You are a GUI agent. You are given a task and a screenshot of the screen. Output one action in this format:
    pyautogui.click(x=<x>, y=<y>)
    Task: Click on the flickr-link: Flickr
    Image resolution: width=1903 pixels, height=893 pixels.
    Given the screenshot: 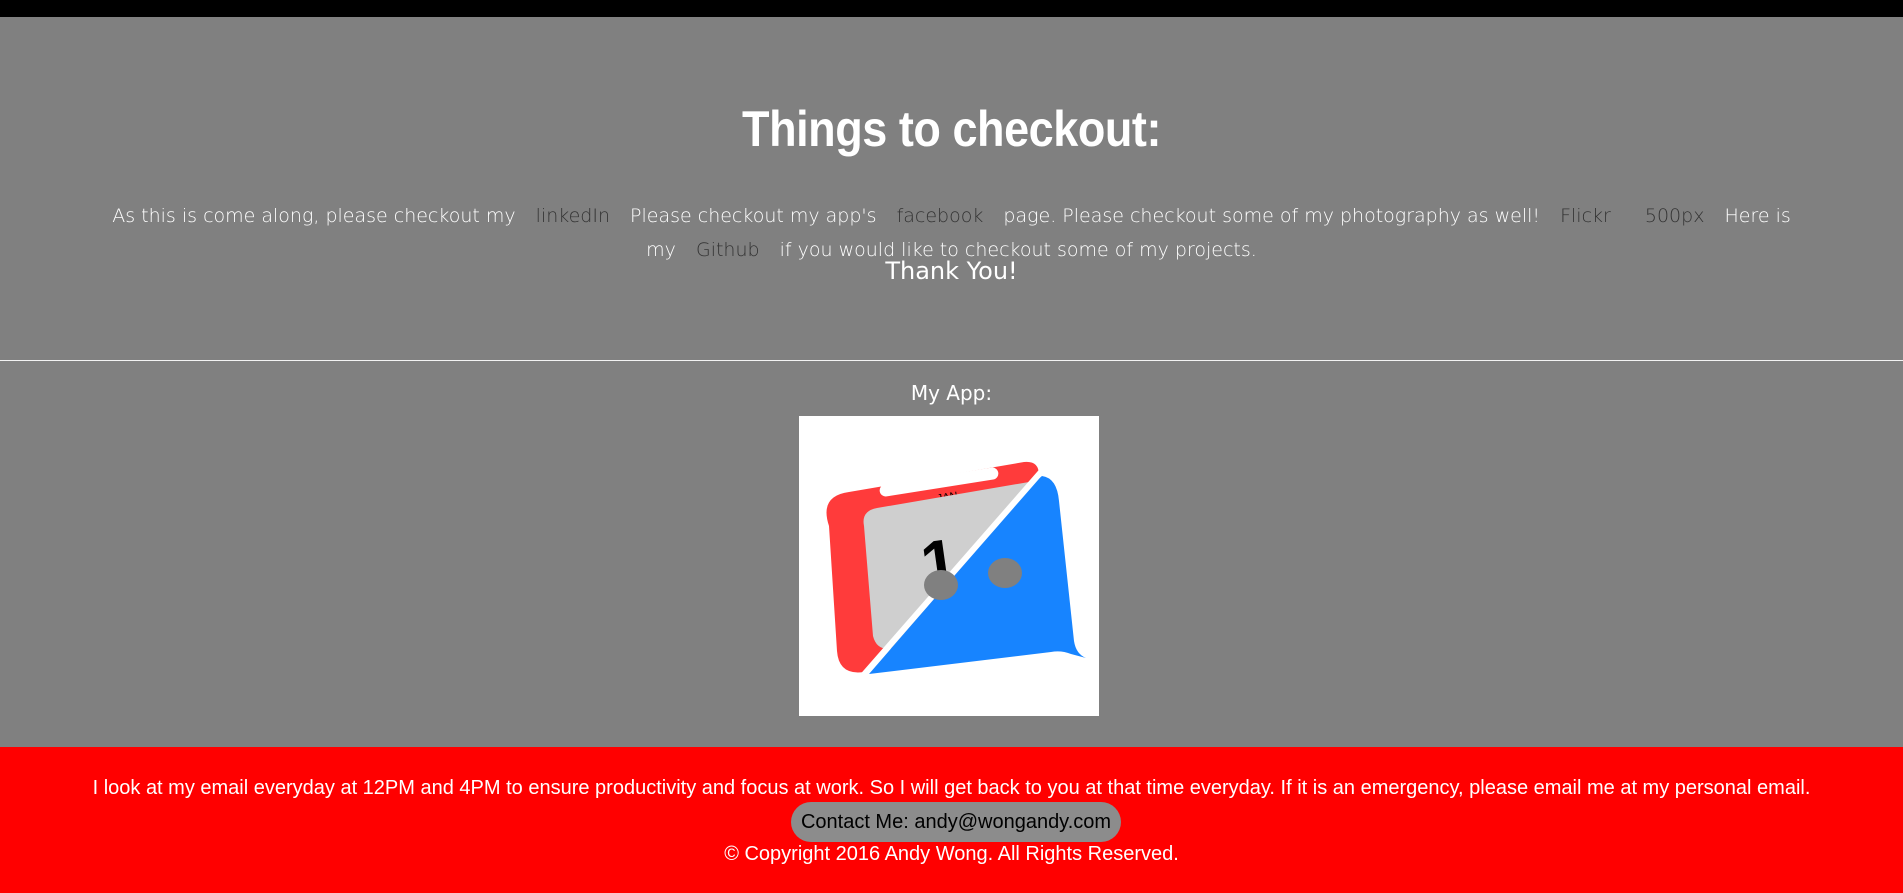 What is the action you would take?
    pyautogui.click(x=1585, y=216)
    